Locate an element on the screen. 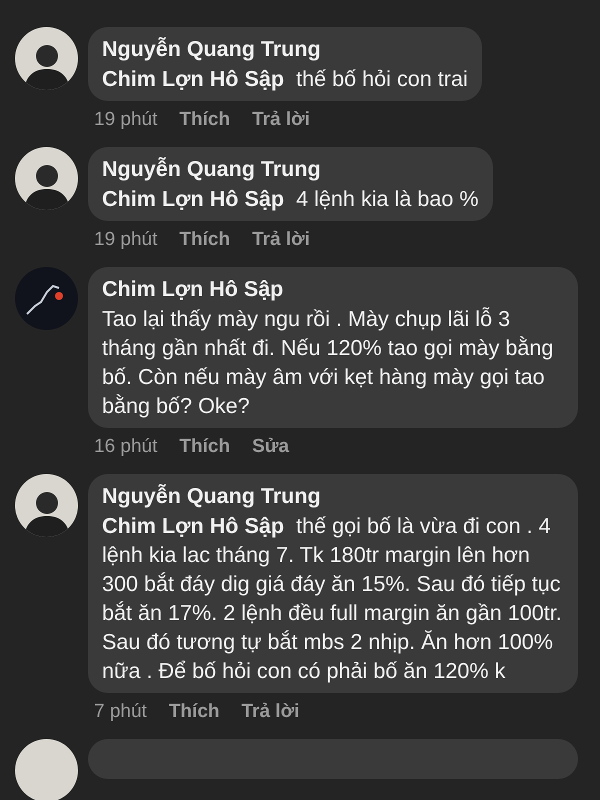 Image resolution: width=600 pixels, height=800 pixels. comment-time: 7 phút is located at coordinates (120, 712).